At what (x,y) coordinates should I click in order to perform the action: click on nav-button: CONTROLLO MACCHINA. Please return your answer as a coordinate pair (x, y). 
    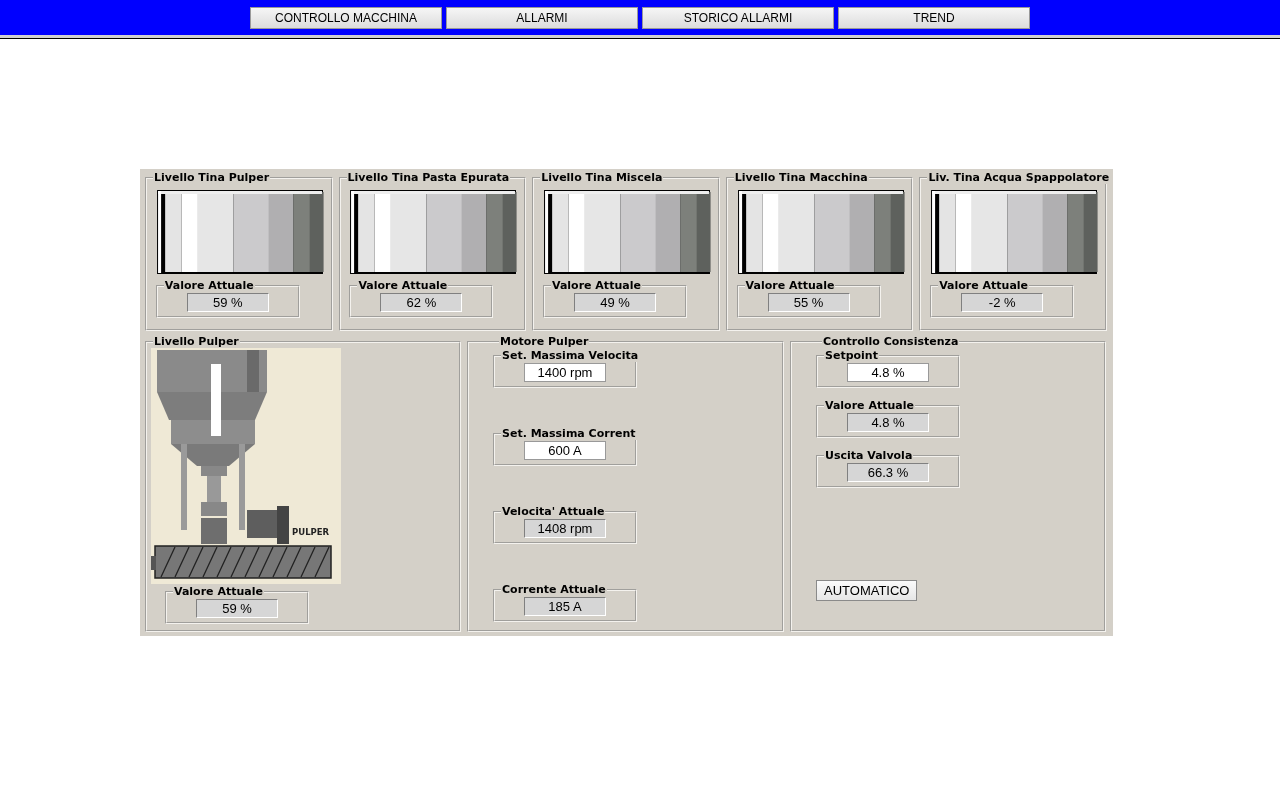
    Looking at the image, I should click on (346, 18).